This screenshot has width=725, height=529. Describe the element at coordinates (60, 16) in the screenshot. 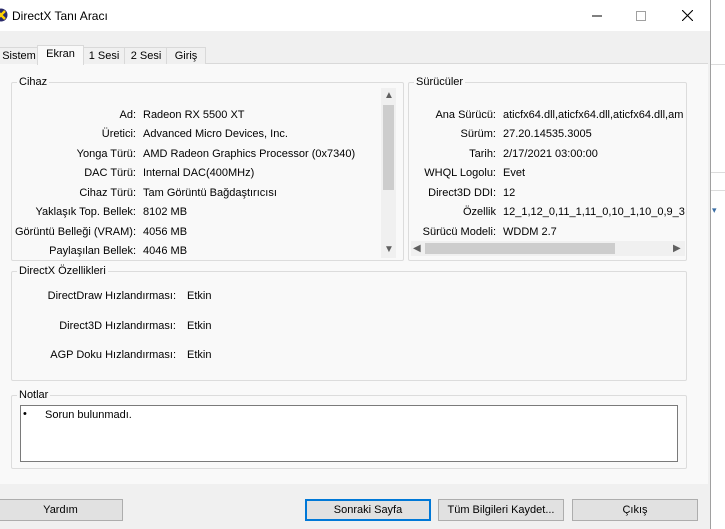

I see `window-title: DirectX Tanı Aracı` at that location.